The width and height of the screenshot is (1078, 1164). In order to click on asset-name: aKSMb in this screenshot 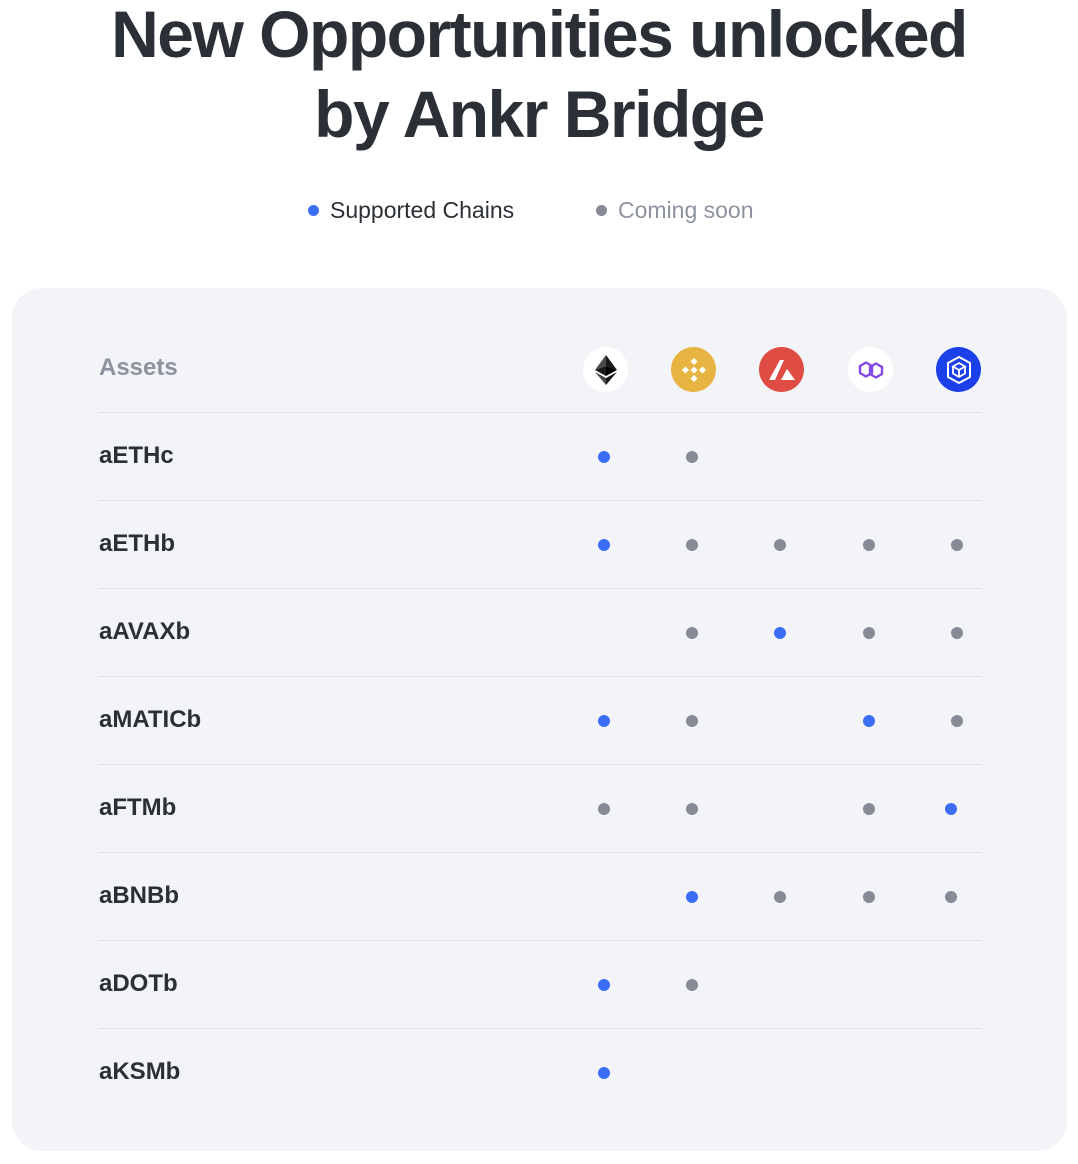, I will do `click(140, 1071)`.